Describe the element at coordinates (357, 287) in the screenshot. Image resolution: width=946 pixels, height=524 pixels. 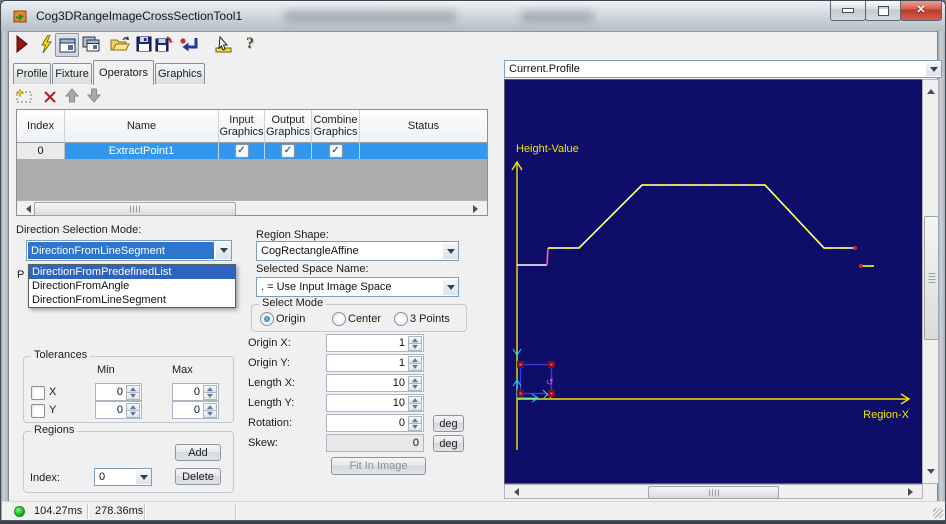
I see `space-name-combo: . = Use Input Image Space` at that location.